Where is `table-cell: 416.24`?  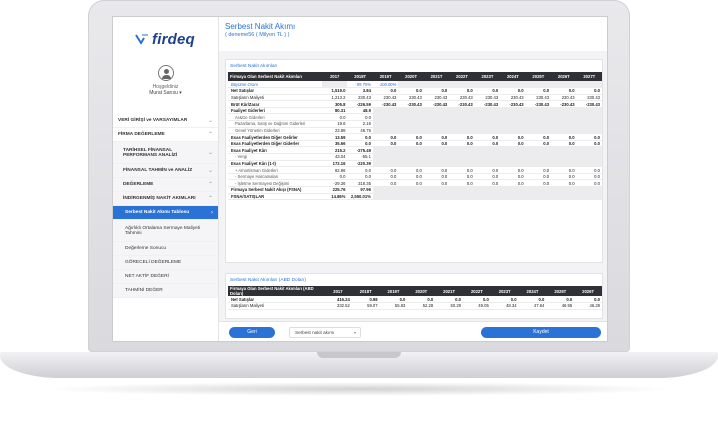 table-cell: 416.24 is located at coordinates (338, 300).